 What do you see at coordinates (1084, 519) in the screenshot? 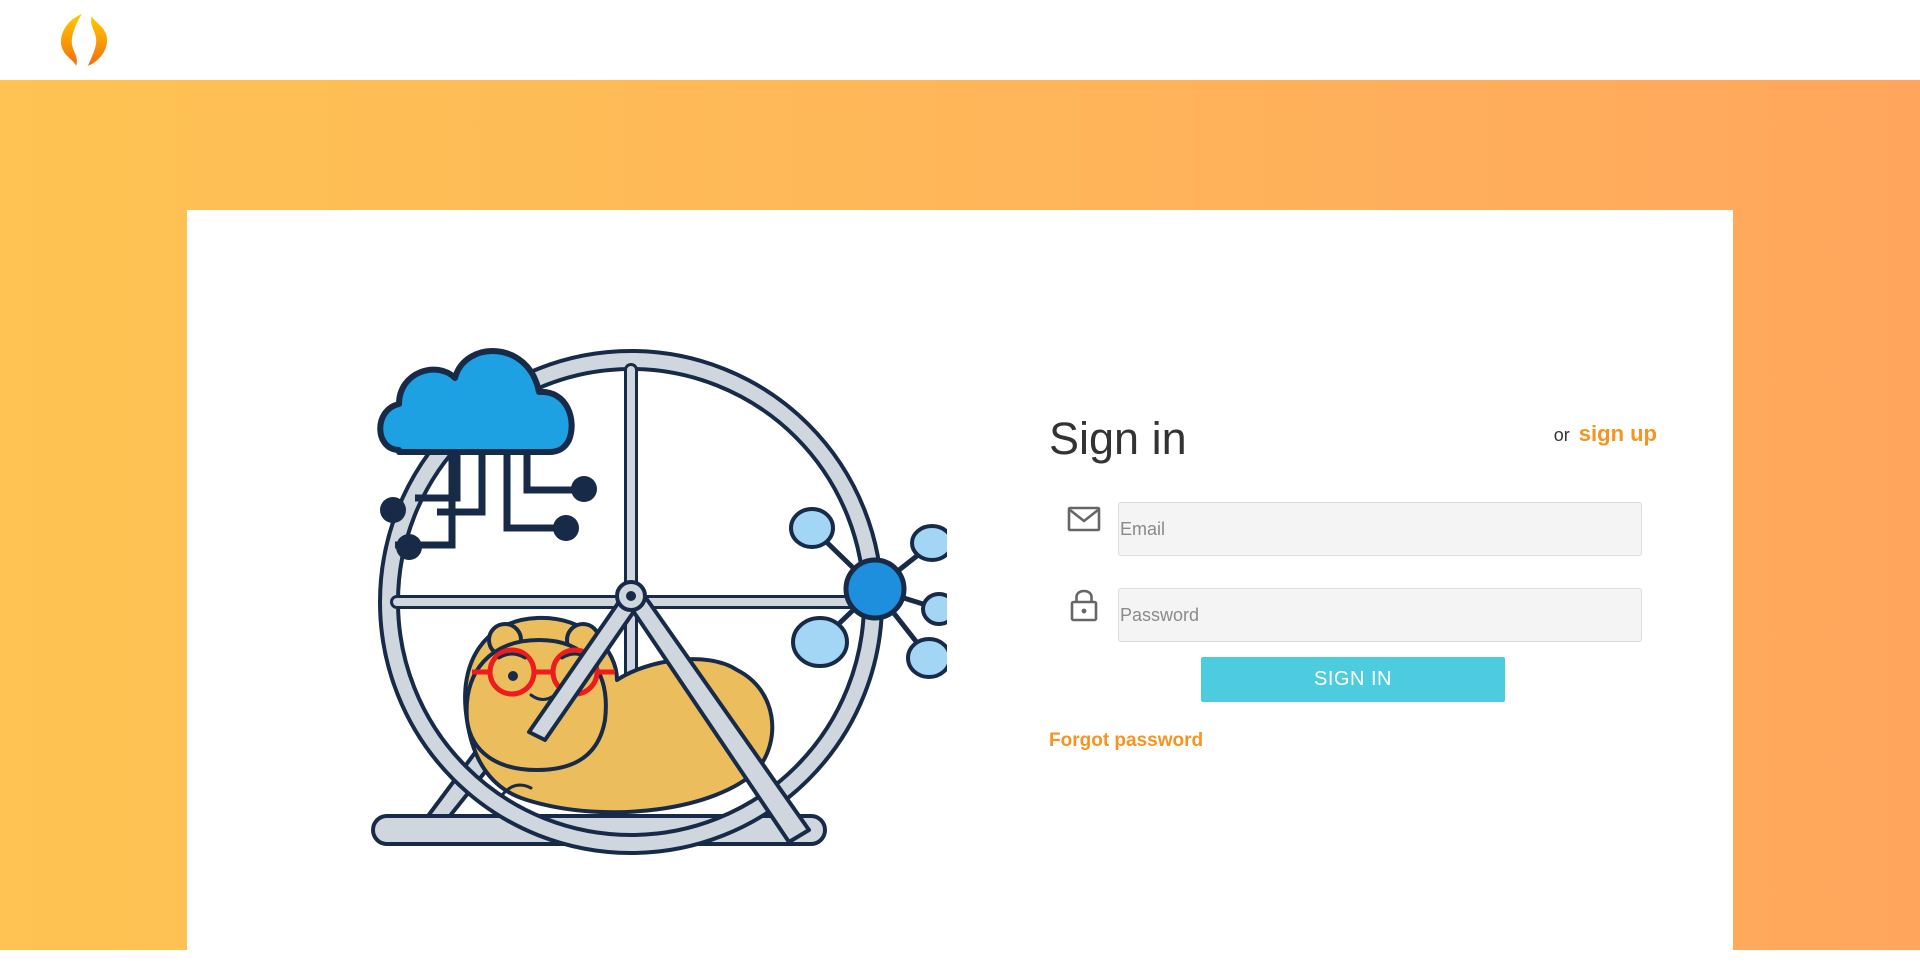
I see `mail-icon` at bounding box center [1084, 519].